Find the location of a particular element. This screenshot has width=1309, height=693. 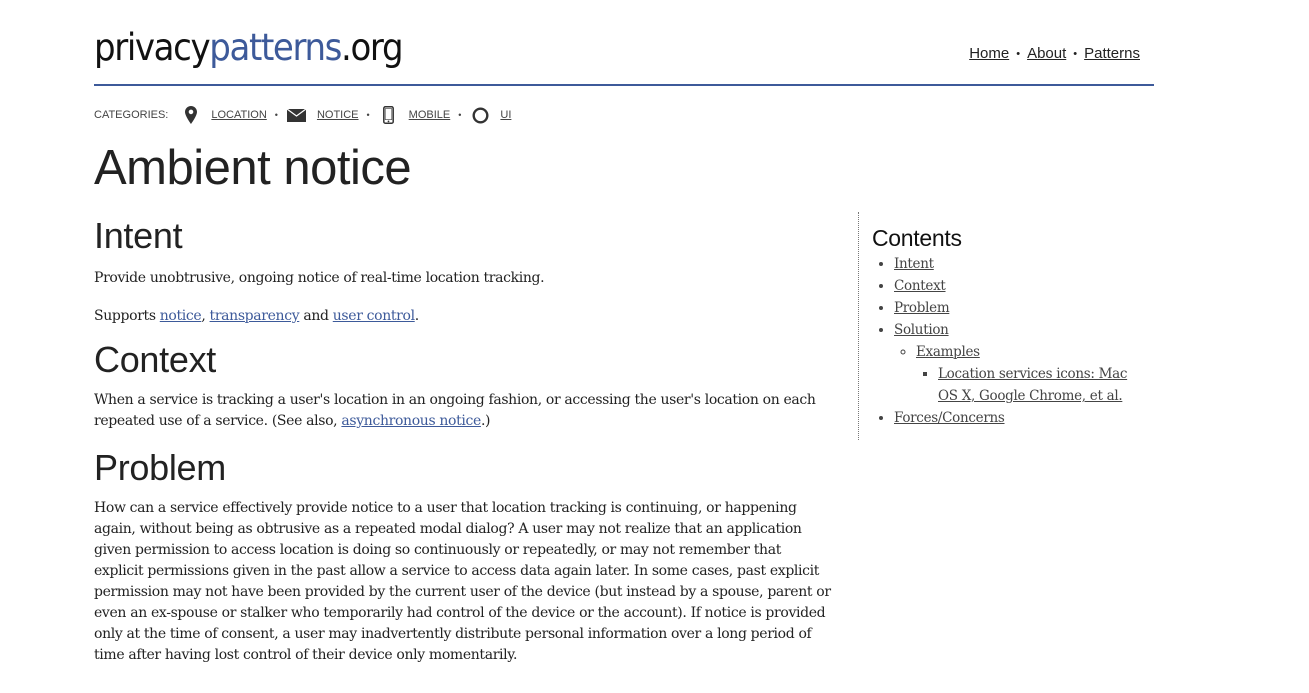

logo-text-org: .org is located at coordinates (372, 47).